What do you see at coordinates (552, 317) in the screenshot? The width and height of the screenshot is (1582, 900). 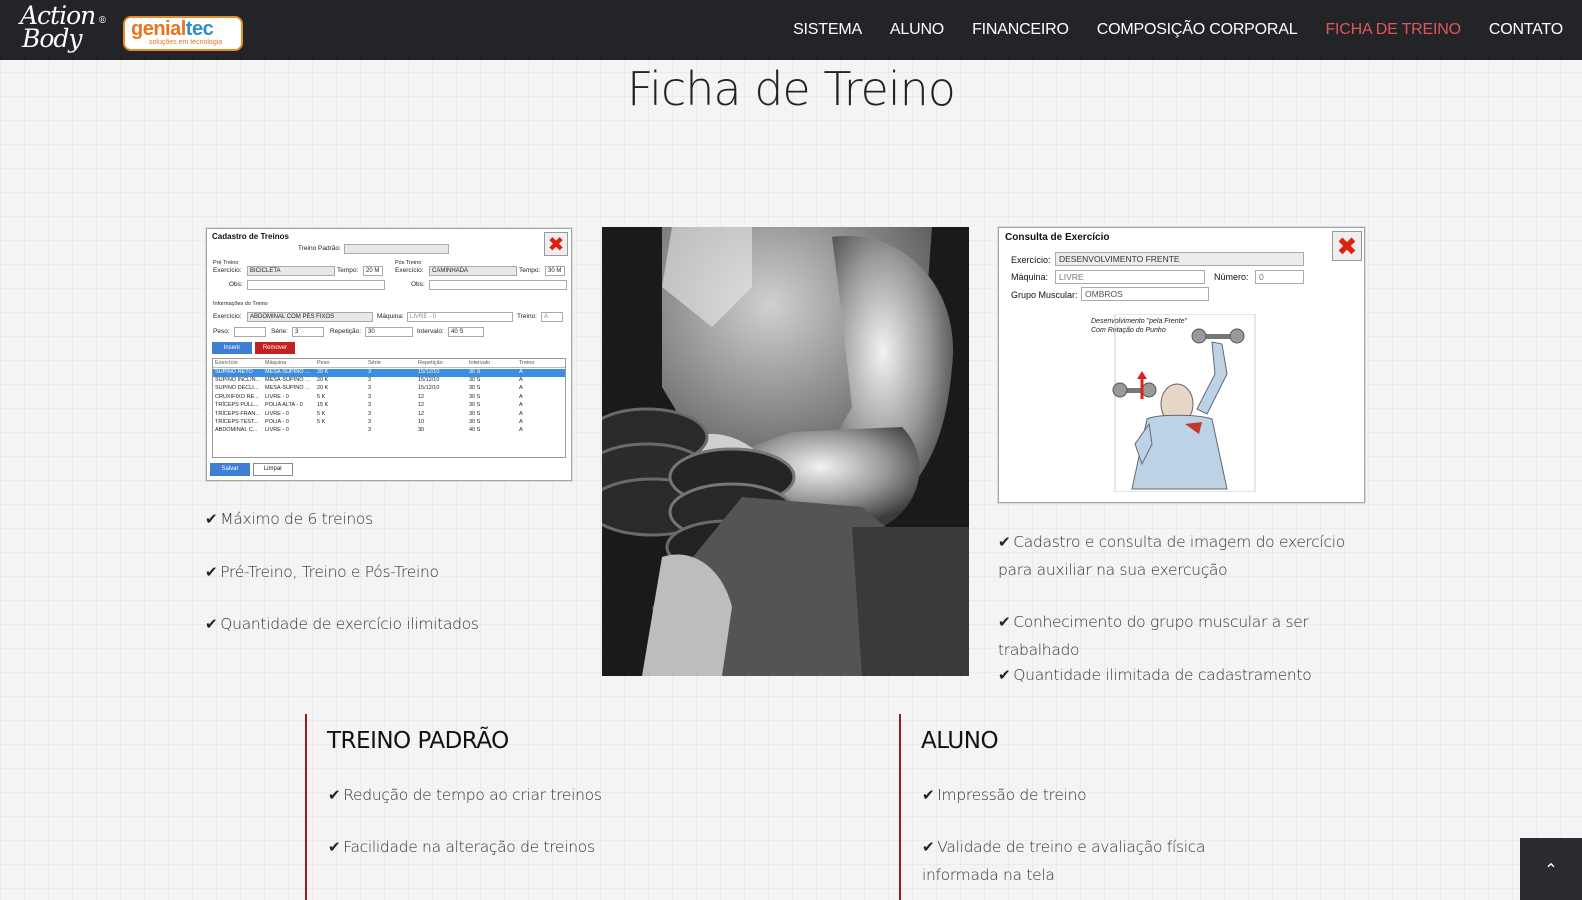 I see `treino-field: A` at bounding box center [552, 317].